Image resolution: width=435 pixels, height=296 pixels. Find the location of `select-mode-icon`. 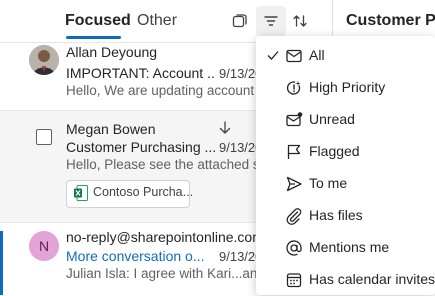

select-mode-icon is located at coordinates (240, 21).